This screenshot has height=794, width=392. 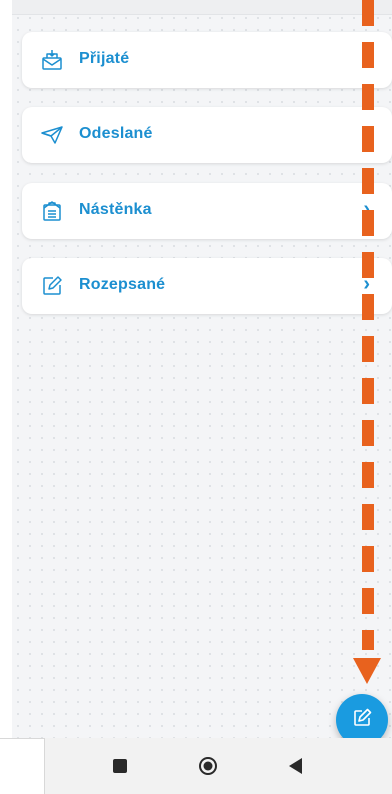 I want to click on menu-item-label: Nástěnka, so click(x=115, y=209).